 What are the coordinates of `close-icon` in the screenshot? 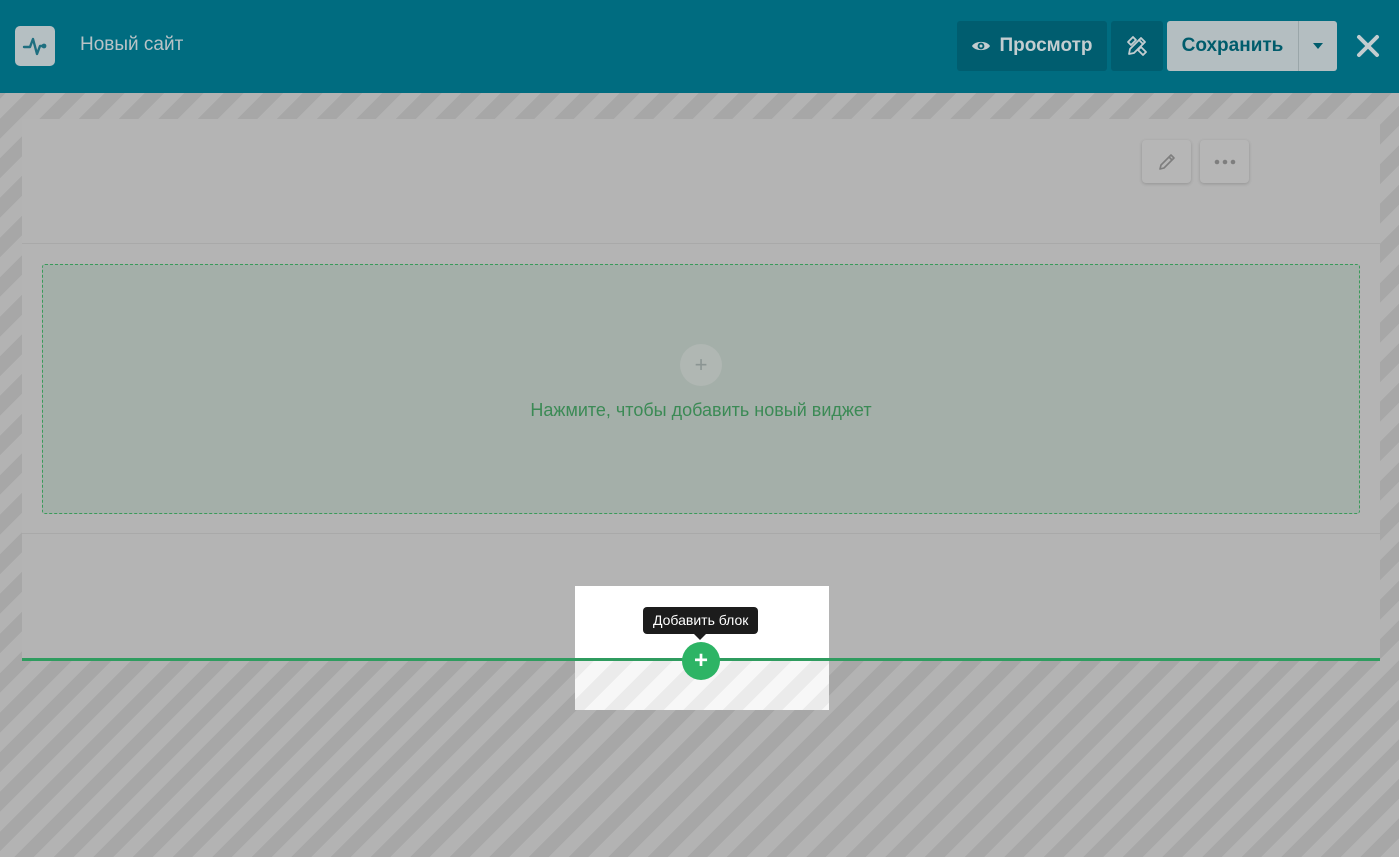 It's located at (1368, 46).